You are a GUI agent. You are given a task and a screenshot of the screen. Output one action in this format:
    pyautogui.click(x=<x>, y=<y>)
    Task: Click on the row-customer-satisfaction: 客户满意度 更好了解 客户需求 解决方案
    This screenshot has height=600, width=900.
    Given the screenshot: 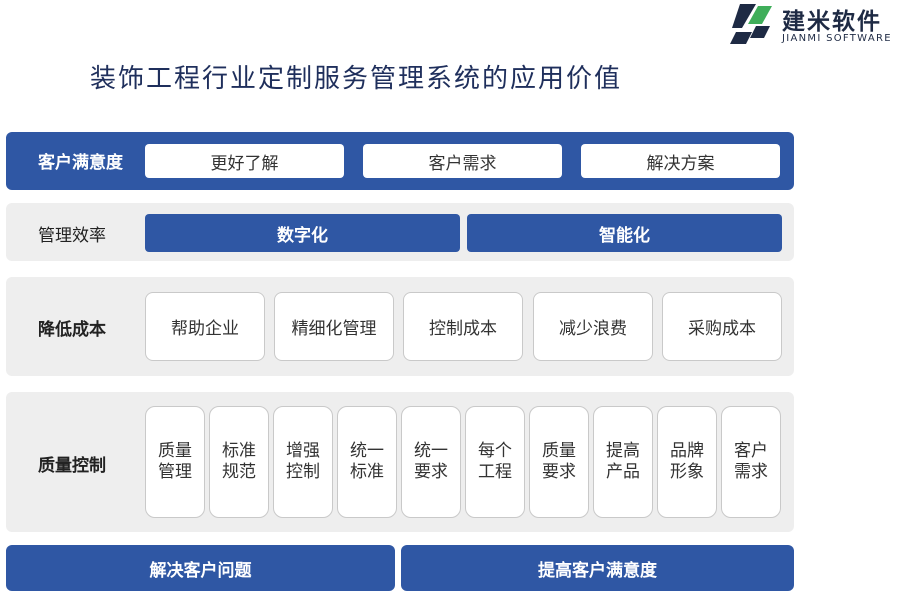 What is the action you would take?
    pyautogui.click(x=400, y=161)
    